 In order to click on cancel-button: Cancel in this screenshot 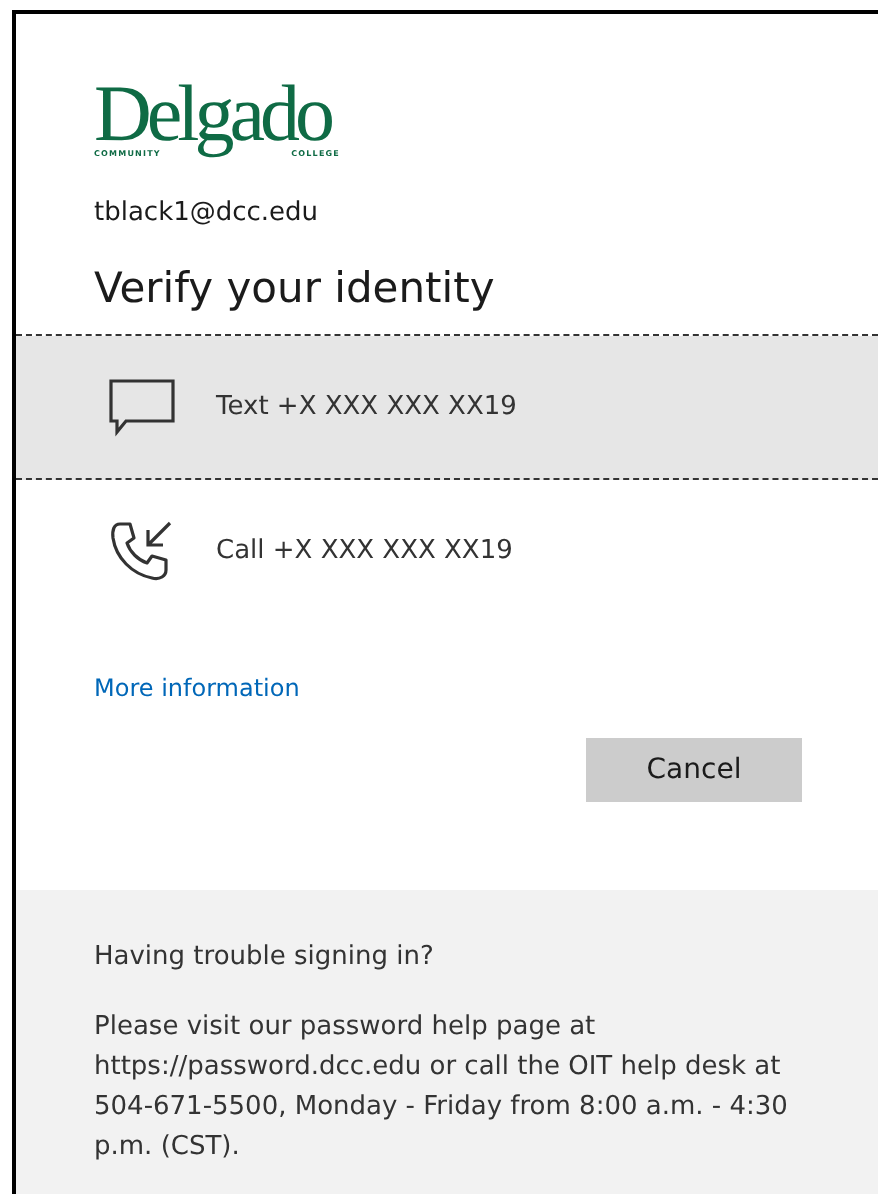, I will do `click(694, 770)`.